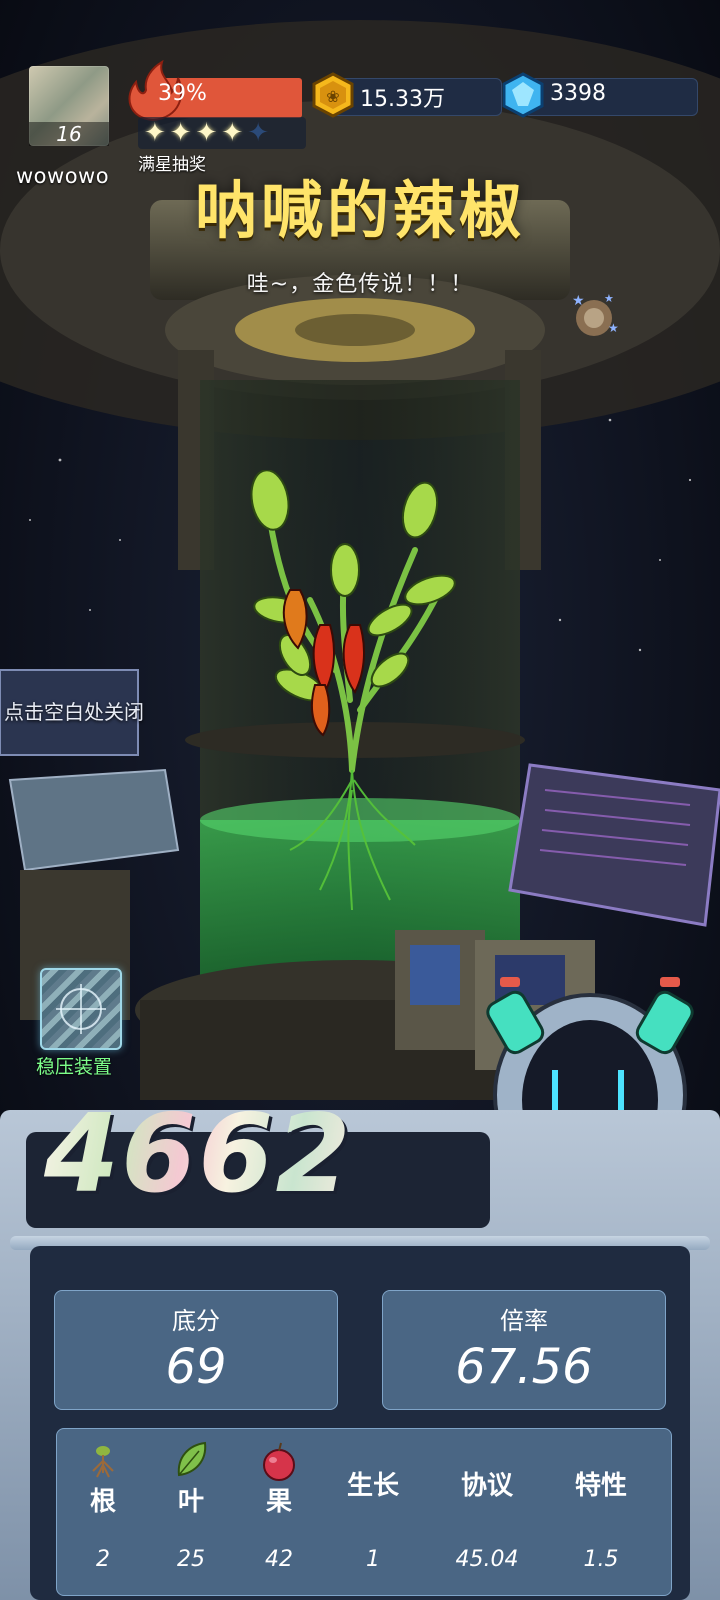  I want to click on gem-icon, so click(523, 95).